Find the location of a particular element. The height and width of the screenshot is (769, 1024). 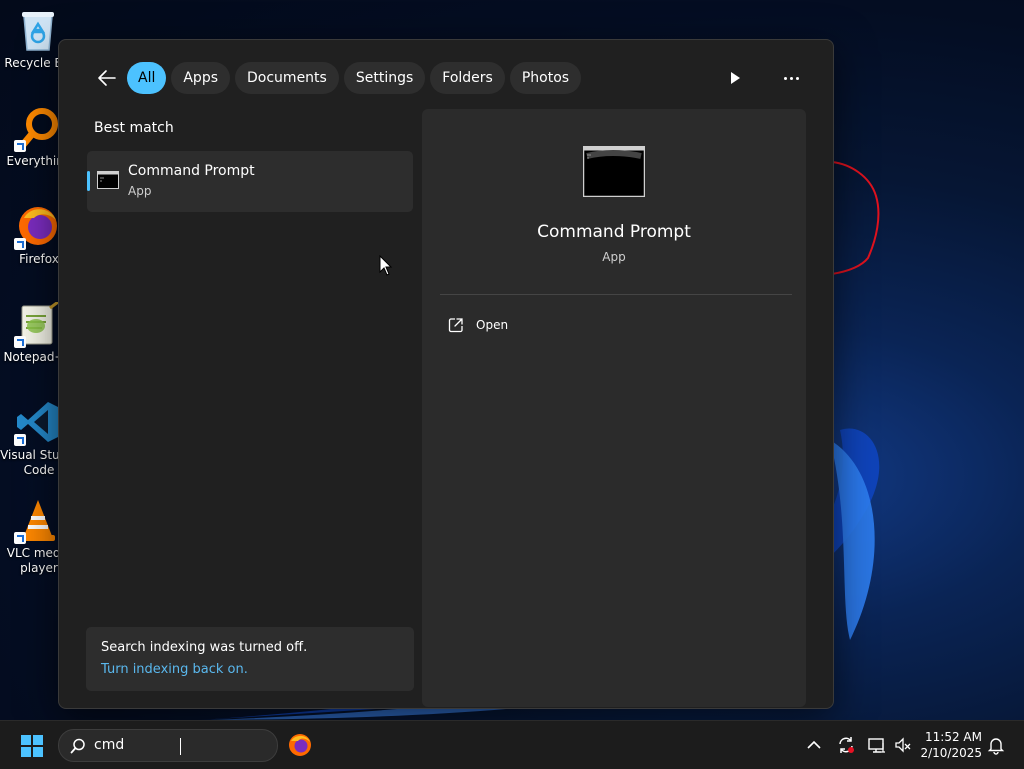

search-icon is located at coordinates (77, 746).